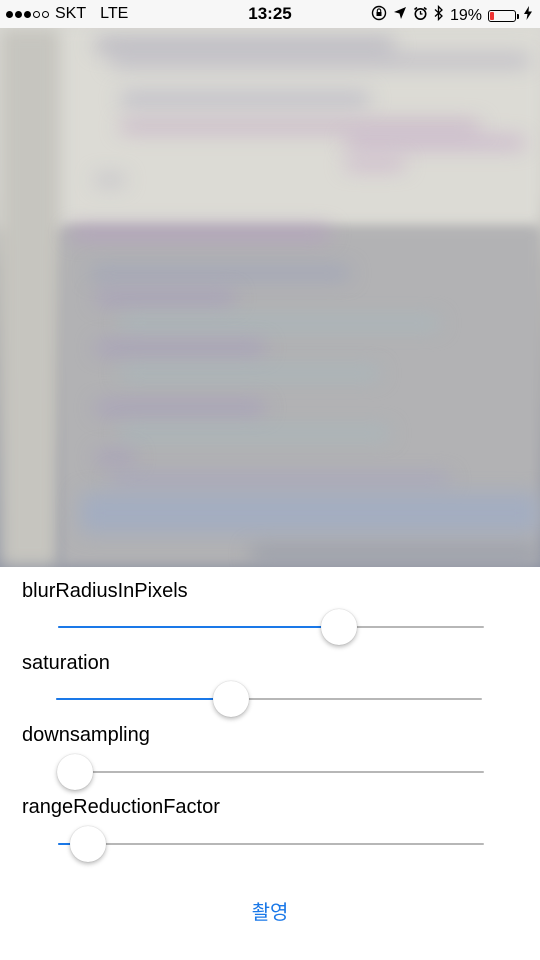 This screenshot has width=540, height=960. Describe the element at coordinates (271, 844) in the screenshot. I see `range-reduction-slider` at that location.